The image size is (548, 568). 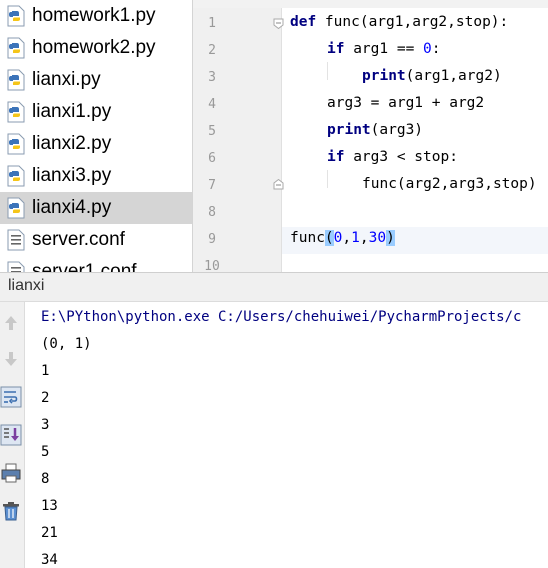 I want to click on down-arrow-icon, so click(x=11, y=359).